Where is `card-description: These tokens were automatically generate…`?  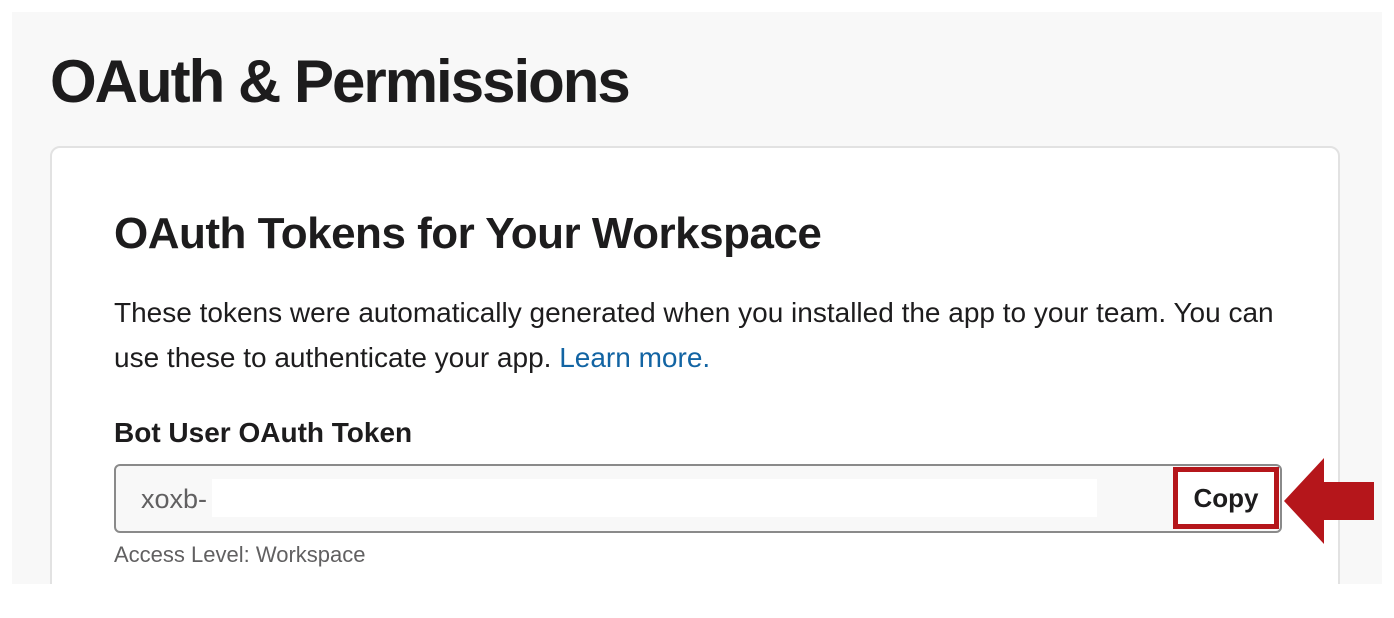 card-description: These tokens were automatically generate… is located at coordinates (704, 335).